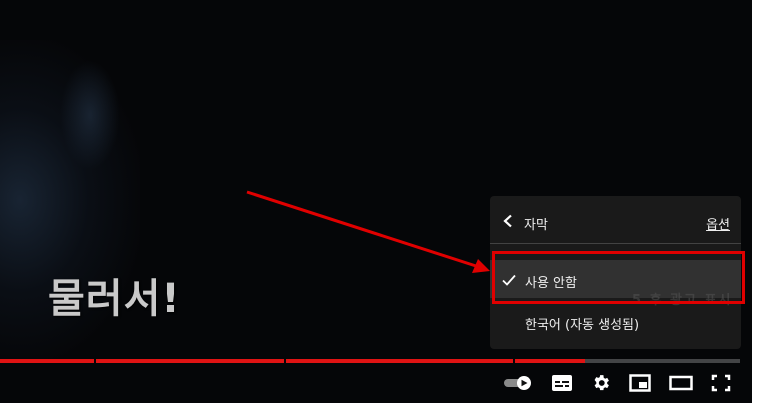 The image size is (759, 408). I want to click on options-link: 옵션, so click(718, 223).